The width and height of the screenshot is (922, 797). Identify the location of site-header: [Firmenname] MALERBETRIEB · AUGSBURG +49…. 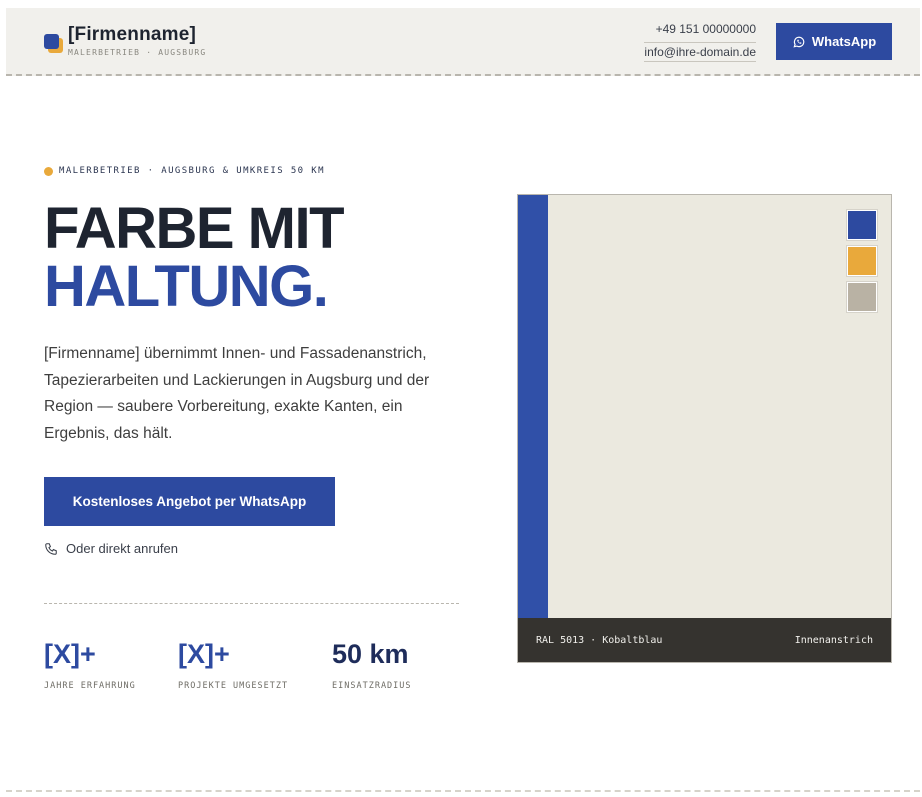
(463, 42).